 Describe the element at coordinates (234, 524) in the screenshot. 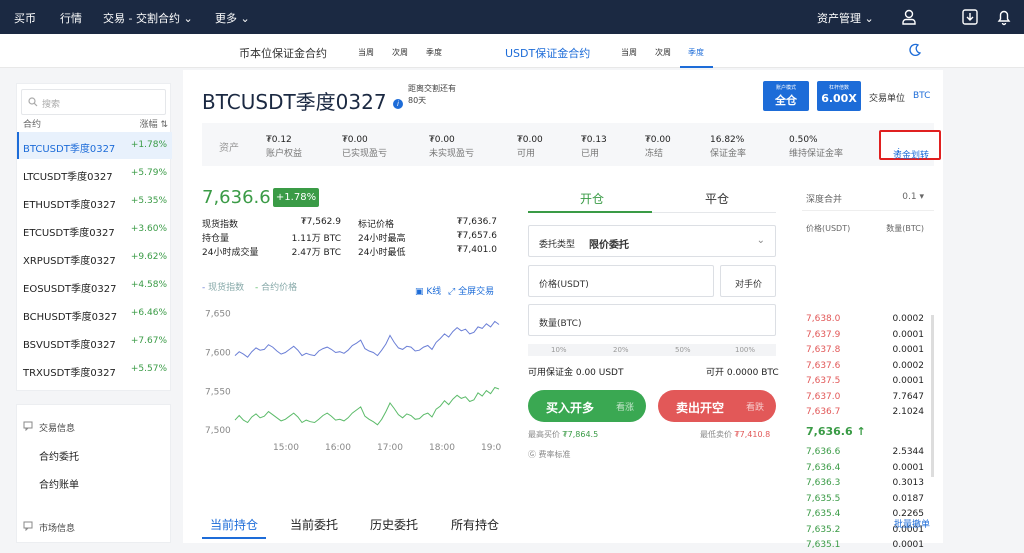

I see `tab-current-positions: 当前持仓` at that location.